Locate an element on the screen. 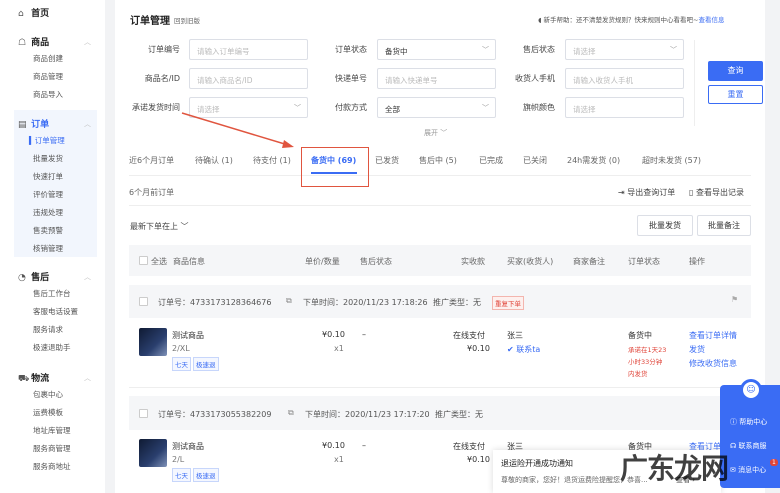  select-all-checkbox is located at coordinates (143, 260).